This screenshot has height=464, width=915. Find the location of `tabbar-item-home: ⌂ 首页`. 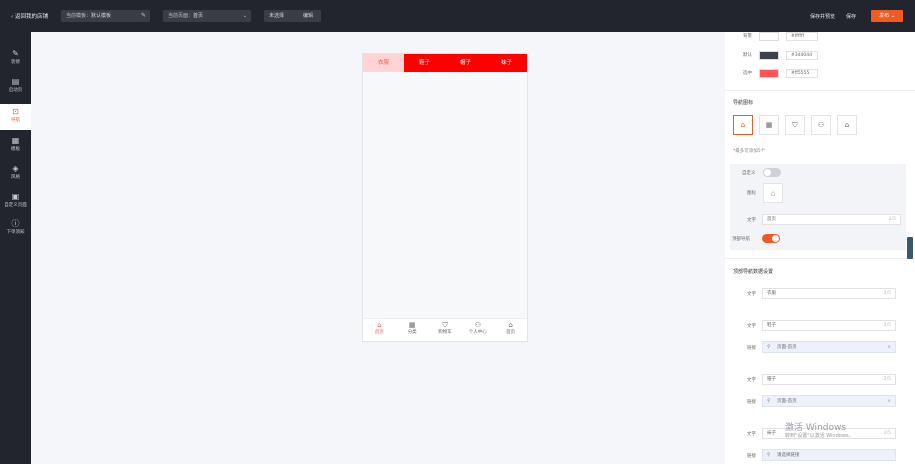

tabbar-item-home: ⌂ 首页 is located at coordinates (379, 330).